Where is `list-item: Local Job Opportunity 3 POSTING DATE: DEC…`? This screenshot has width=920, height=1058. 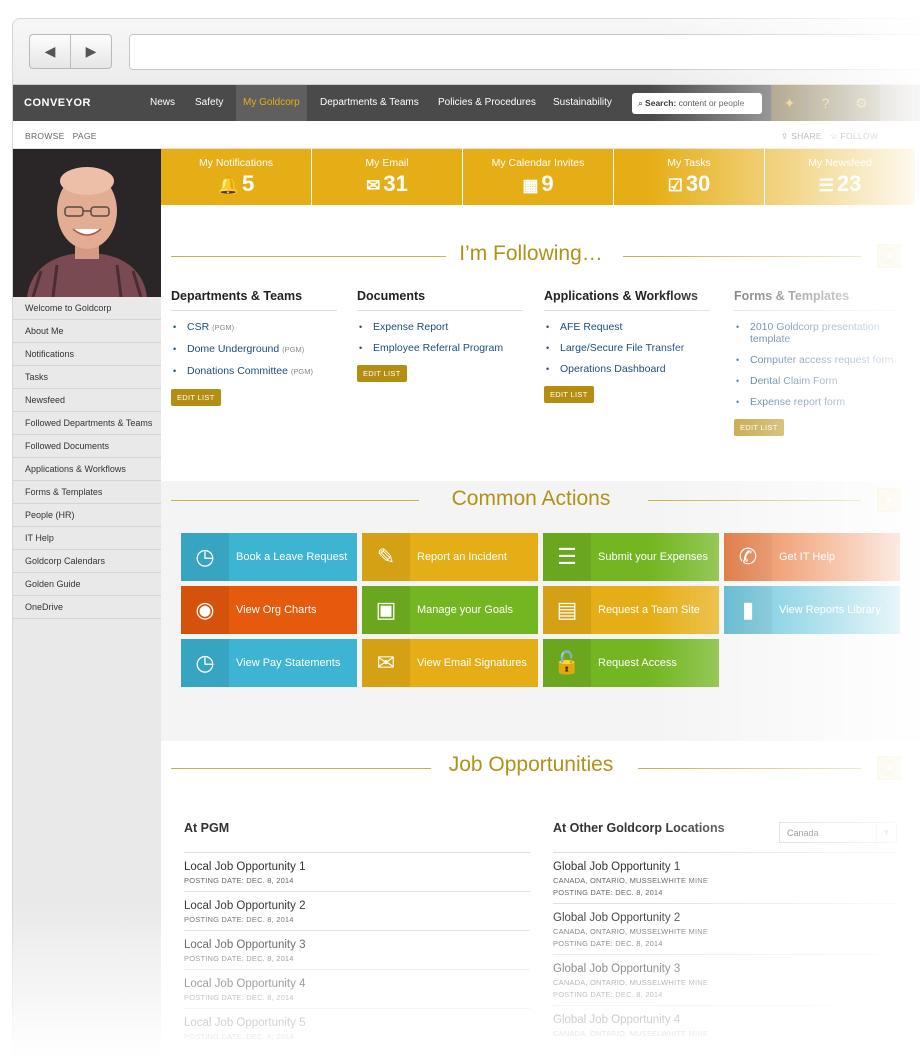 list-item: Local Job Opportunity 3 POSTING DATE: DEC… is located at coordinates (357, 950).